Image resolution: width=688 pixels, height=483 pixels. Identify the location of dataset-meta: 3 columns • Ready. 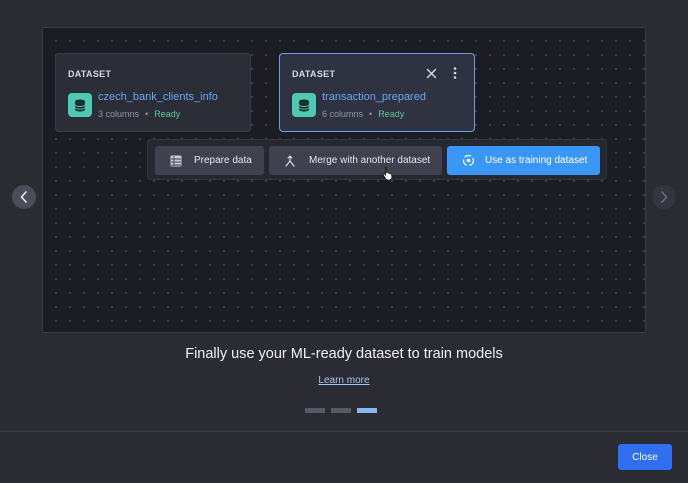
(139, 114).